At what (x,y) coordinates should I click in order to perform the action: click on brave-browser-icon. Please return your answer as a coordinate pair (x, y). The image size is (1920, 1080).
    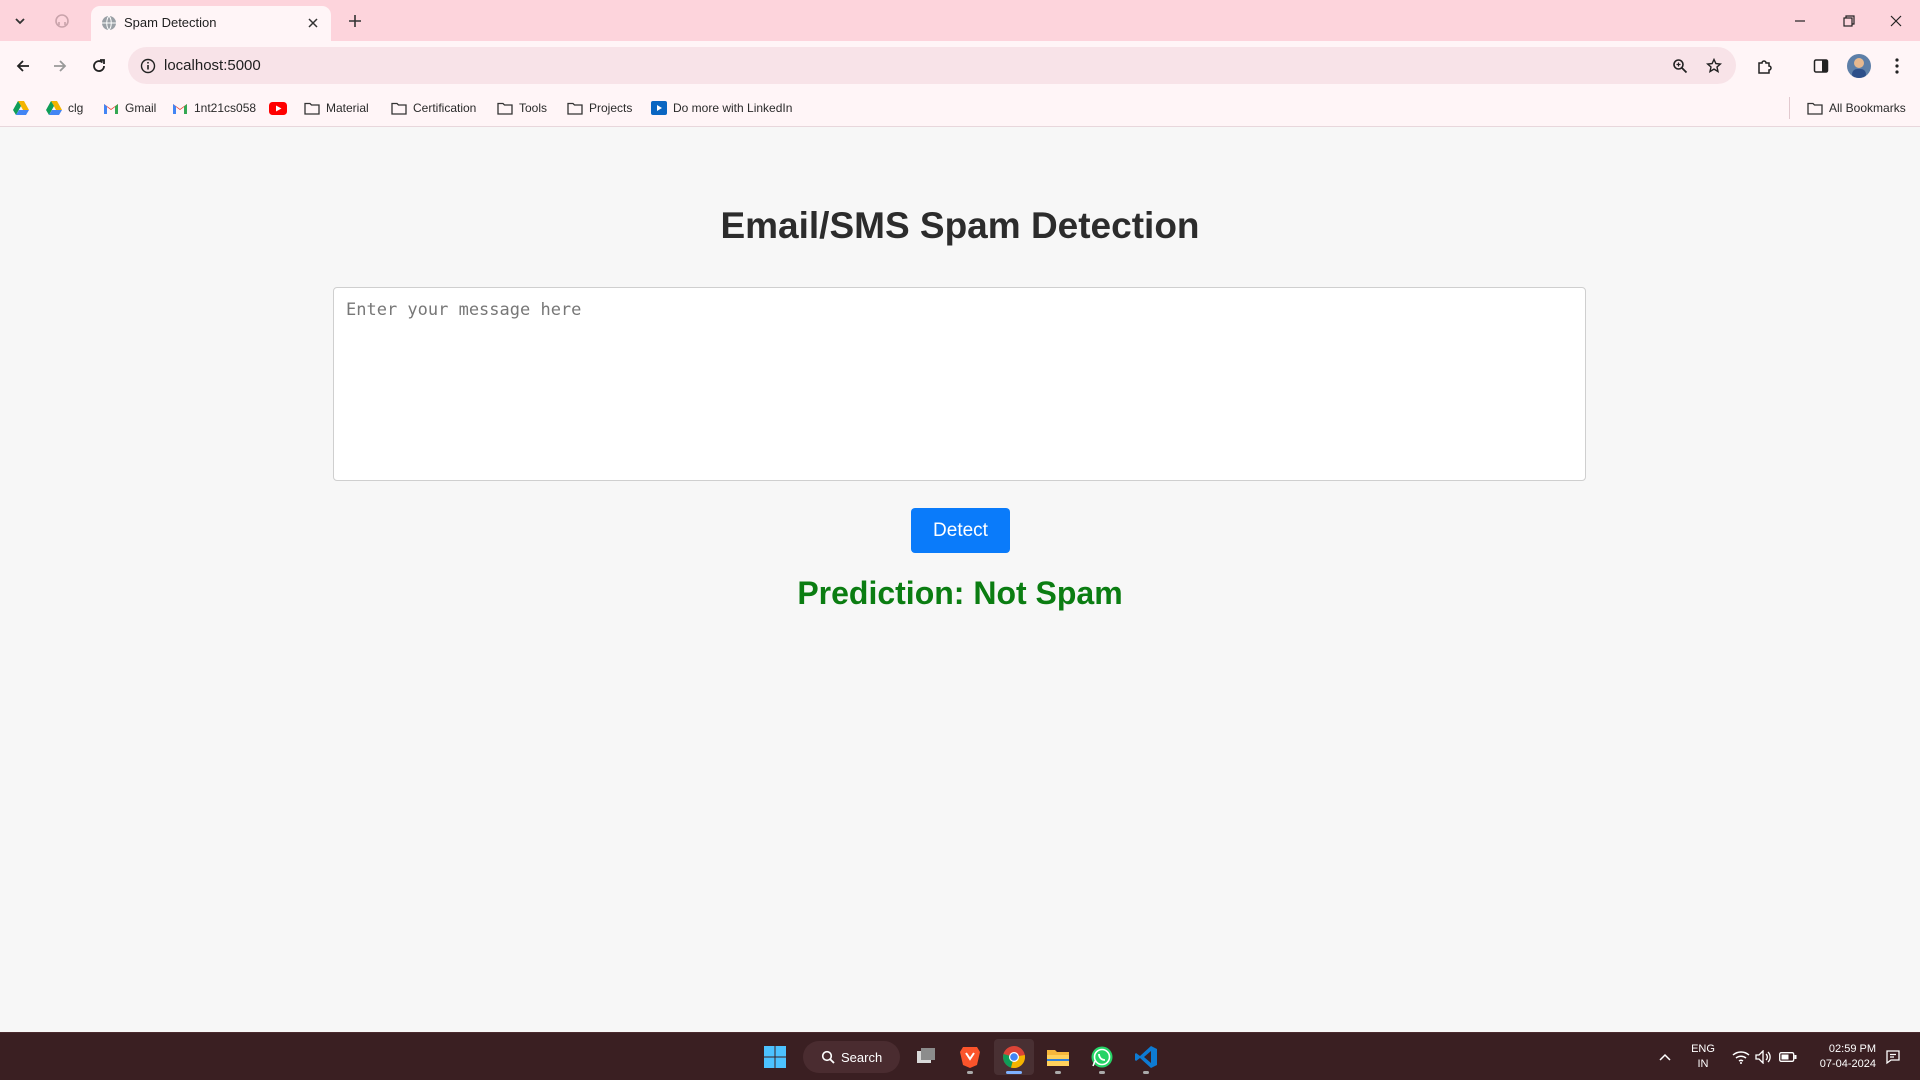
    Looking at the image, I should click on (970, 1057).